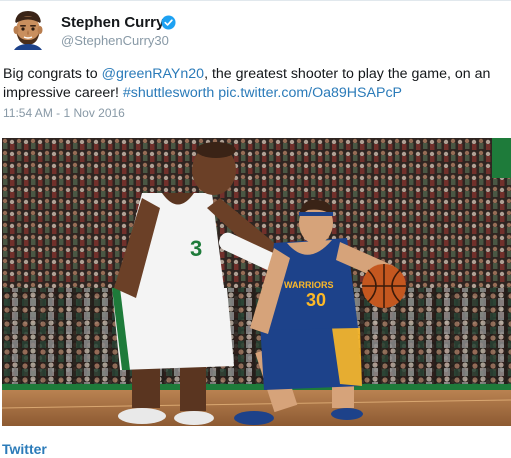 The width and height of the screenshot is (511, 458). Describe the element at coordinates (112, 22) in the screenshot. I see `display-name: Stephen Curry` at that location.